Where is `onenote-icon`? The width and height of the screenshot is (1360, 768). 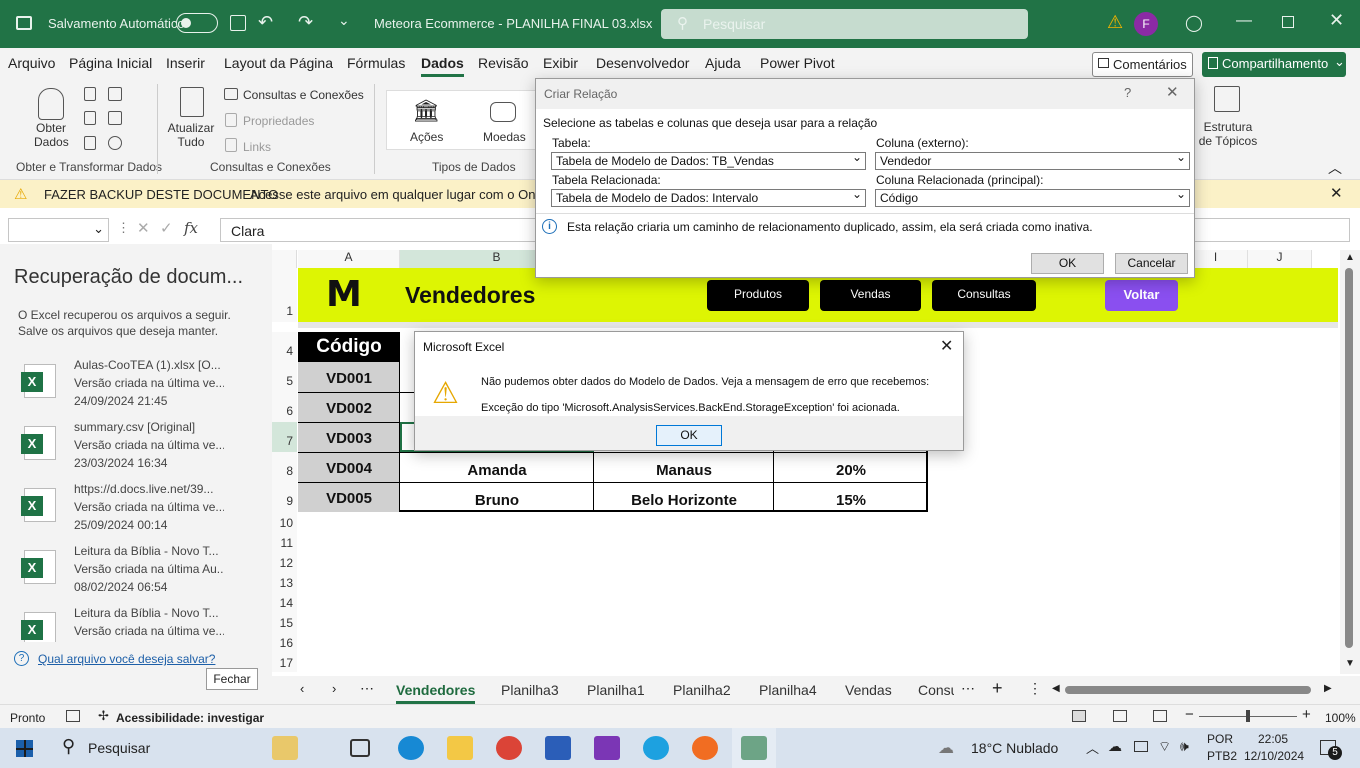
onenote-icon is located at coordinates (607, 748).